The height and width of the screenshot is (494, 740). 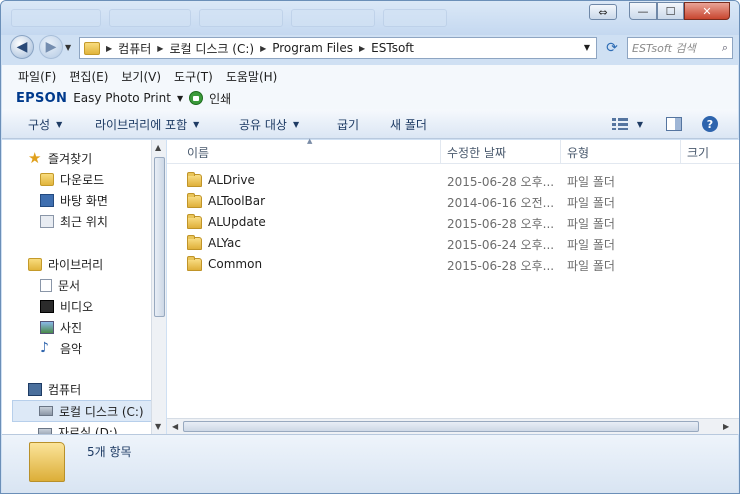 I want to click on file-row: ALToolBar 2014-06-16 오전... 파일 폴더, so click(x=453, y=201).